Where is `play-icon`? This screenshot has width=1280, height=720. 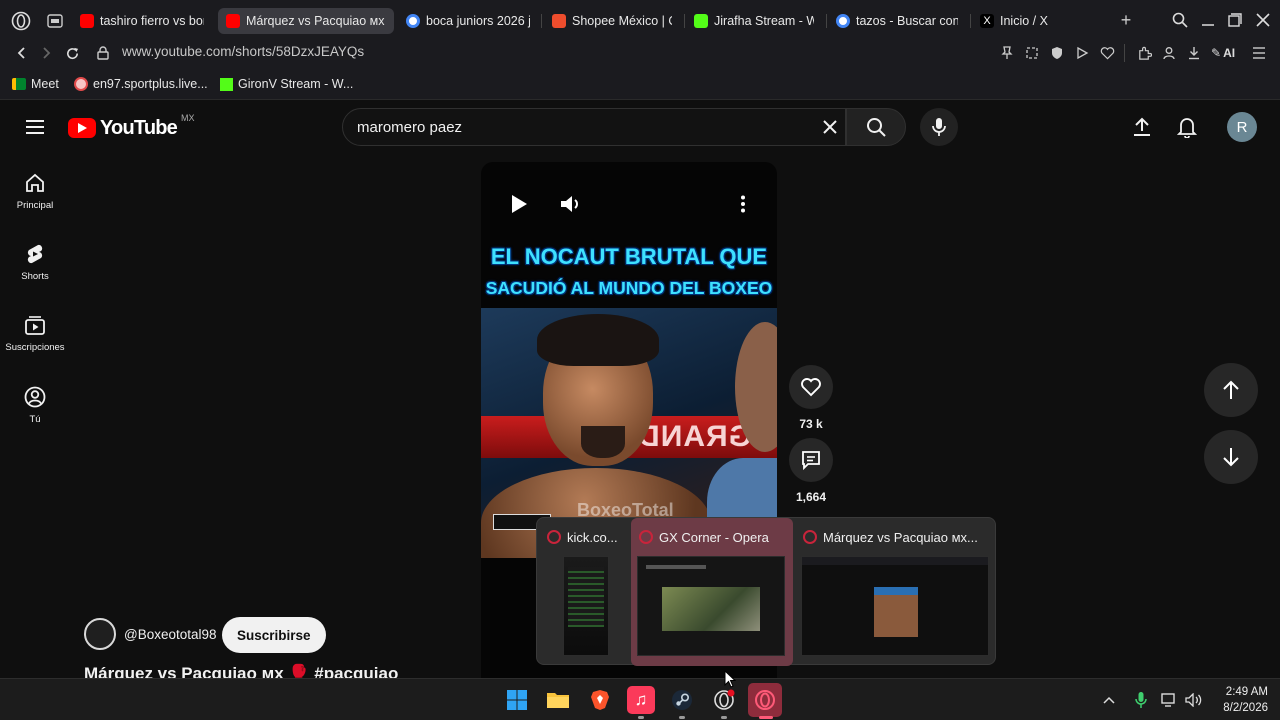 play-icon is located at coordinates (1082, 53).